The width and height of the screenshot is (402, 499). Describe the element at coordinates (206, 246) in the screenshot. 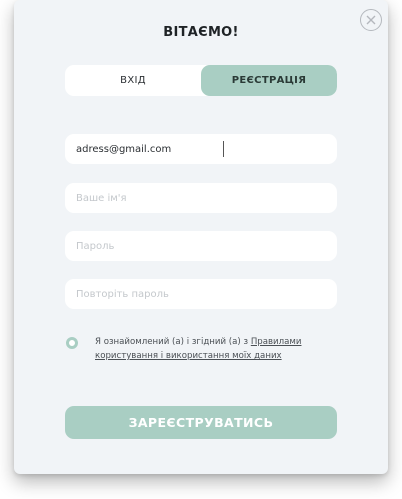

I see `password-field` at that location.